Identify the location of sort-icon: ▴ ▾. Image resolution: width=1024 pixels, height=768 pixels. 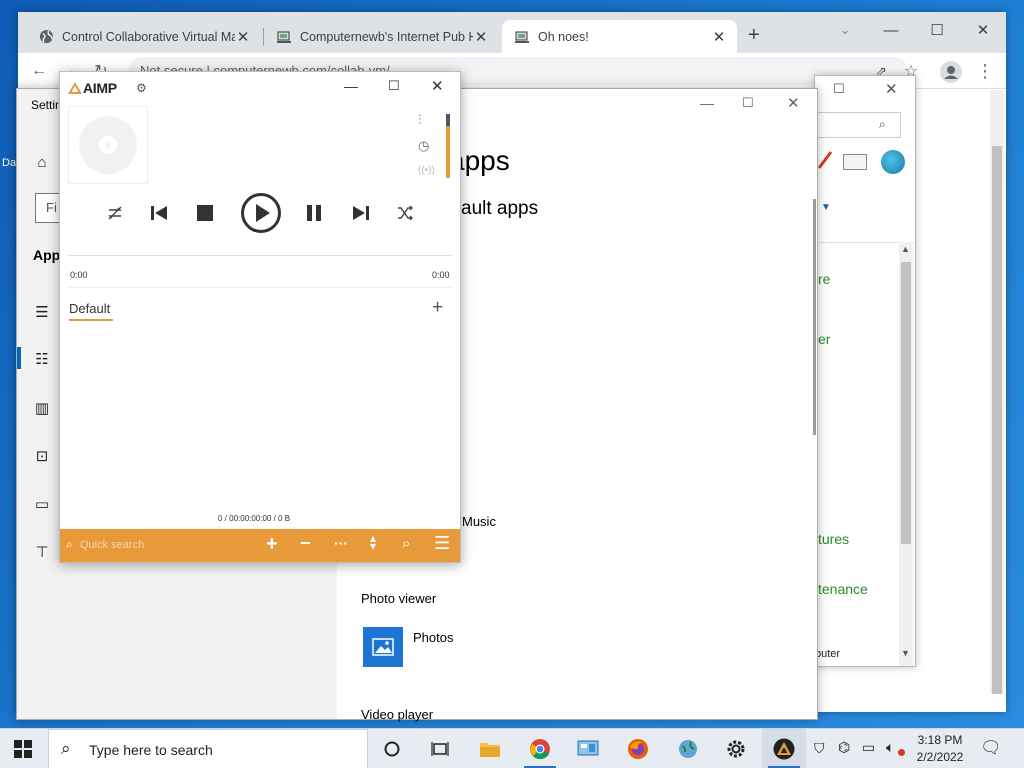
(373, 542).